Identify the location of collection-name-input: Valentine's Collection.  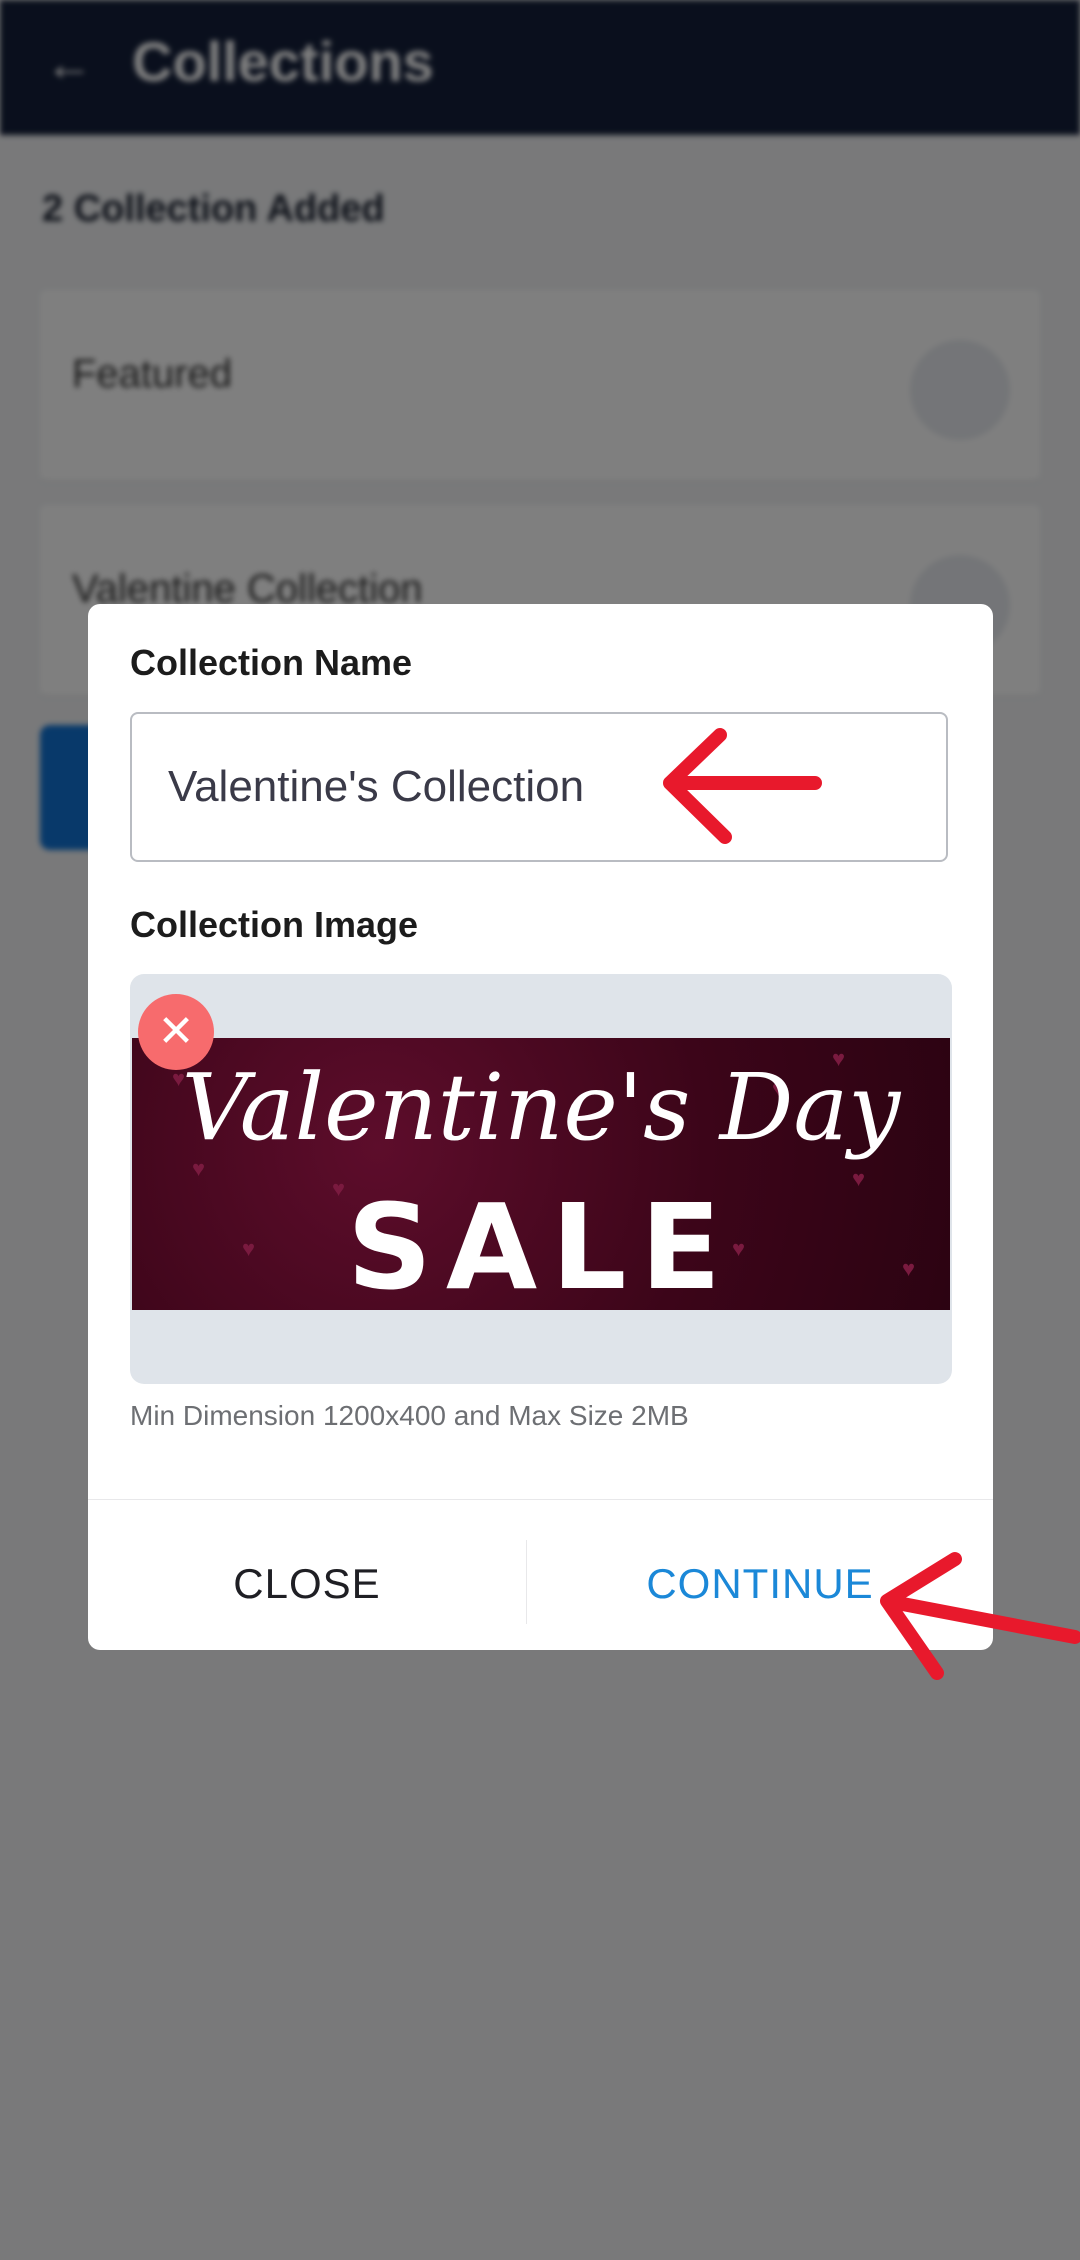
(539, 787).